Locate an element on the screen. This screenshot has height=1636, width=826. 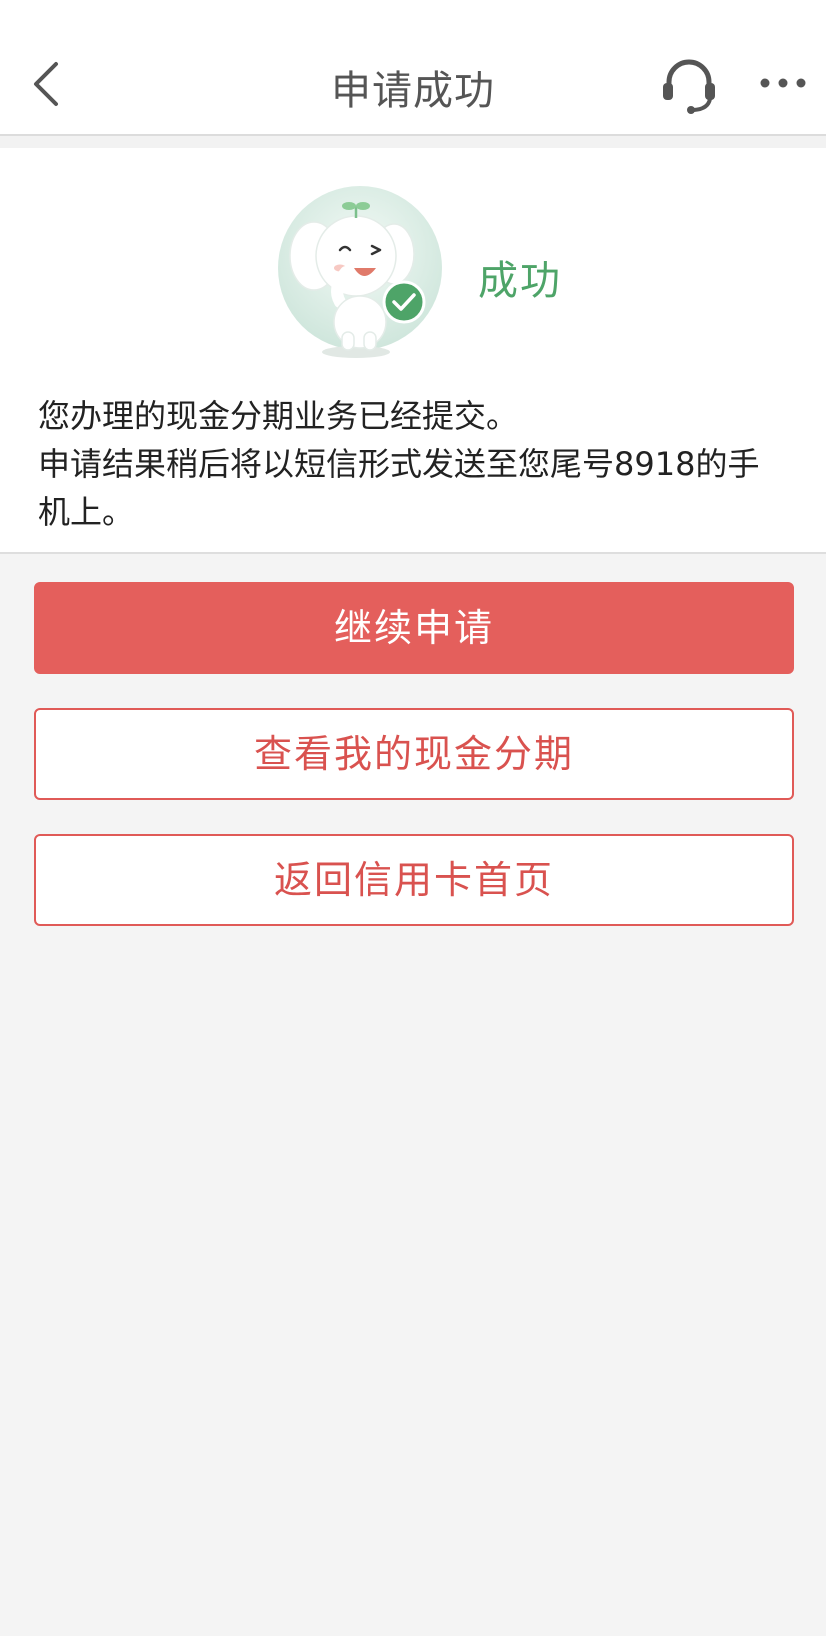
message-line: 申请结果稍后将以短信形式发送至您尾号8918的手 is located at coordinates (399, 464).